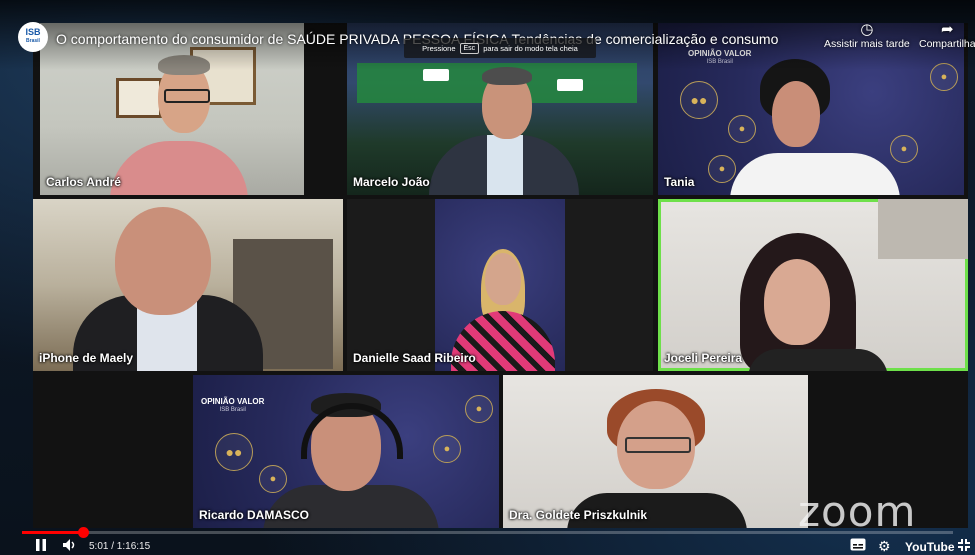  I want to click on participant-tile: iPhone de Maely, so click(188, 285).